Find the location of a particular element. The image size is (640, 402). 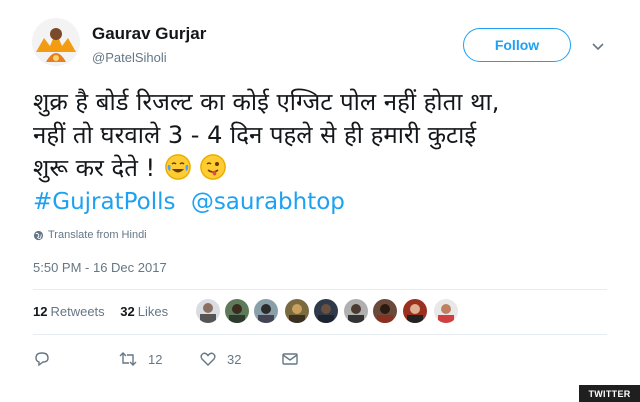

direct-message-button is located at coordinates (290, 360).